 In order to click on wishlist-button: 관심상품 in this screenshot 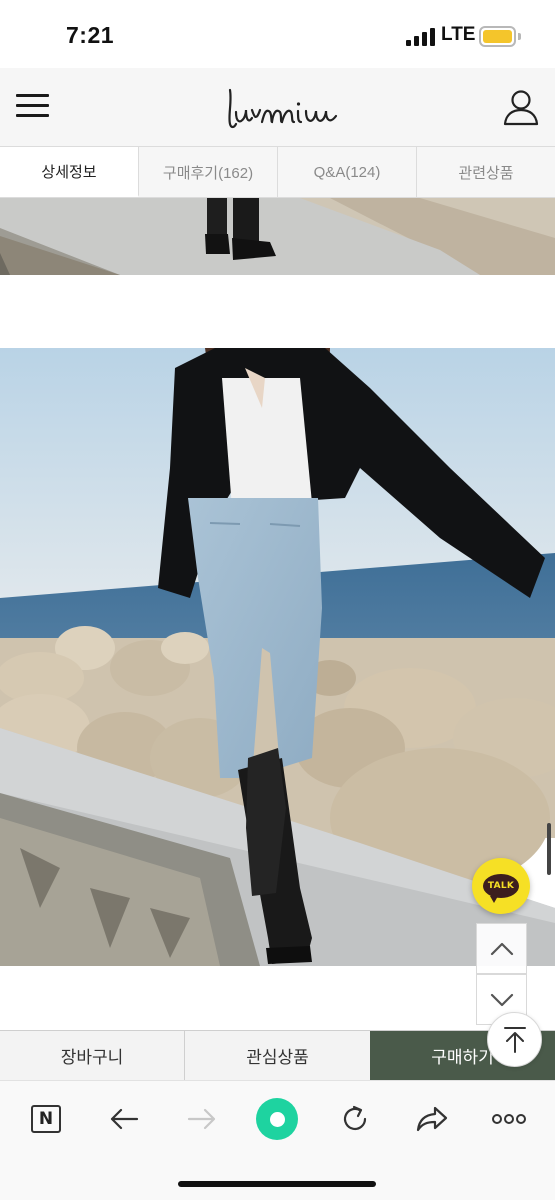, I will do `click(277, 1055)`.